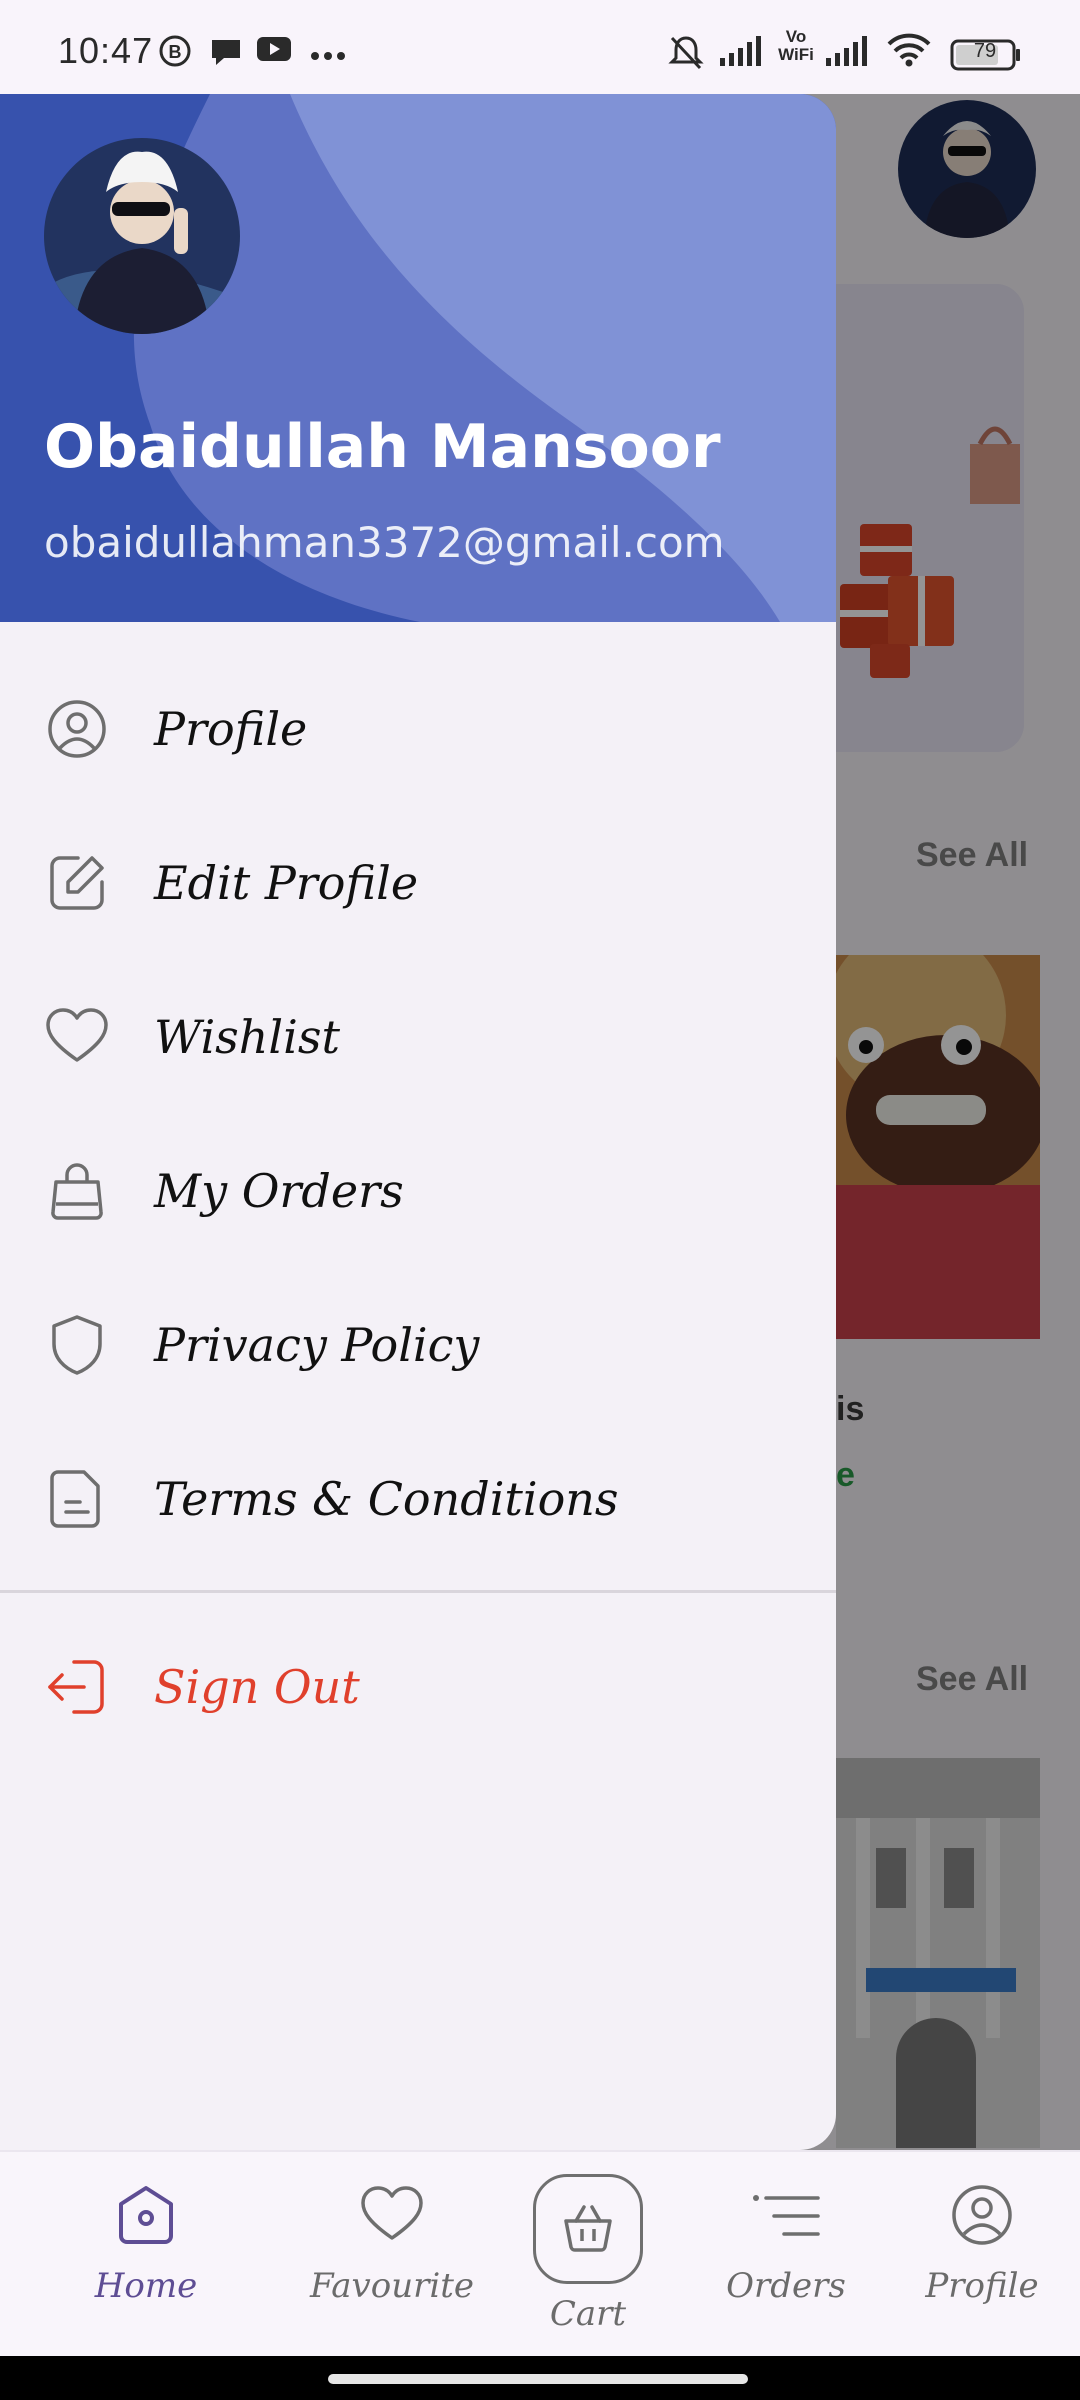 The image size is (1080, 2400). I want to click on cart-button-frame, so click(588, 2229).